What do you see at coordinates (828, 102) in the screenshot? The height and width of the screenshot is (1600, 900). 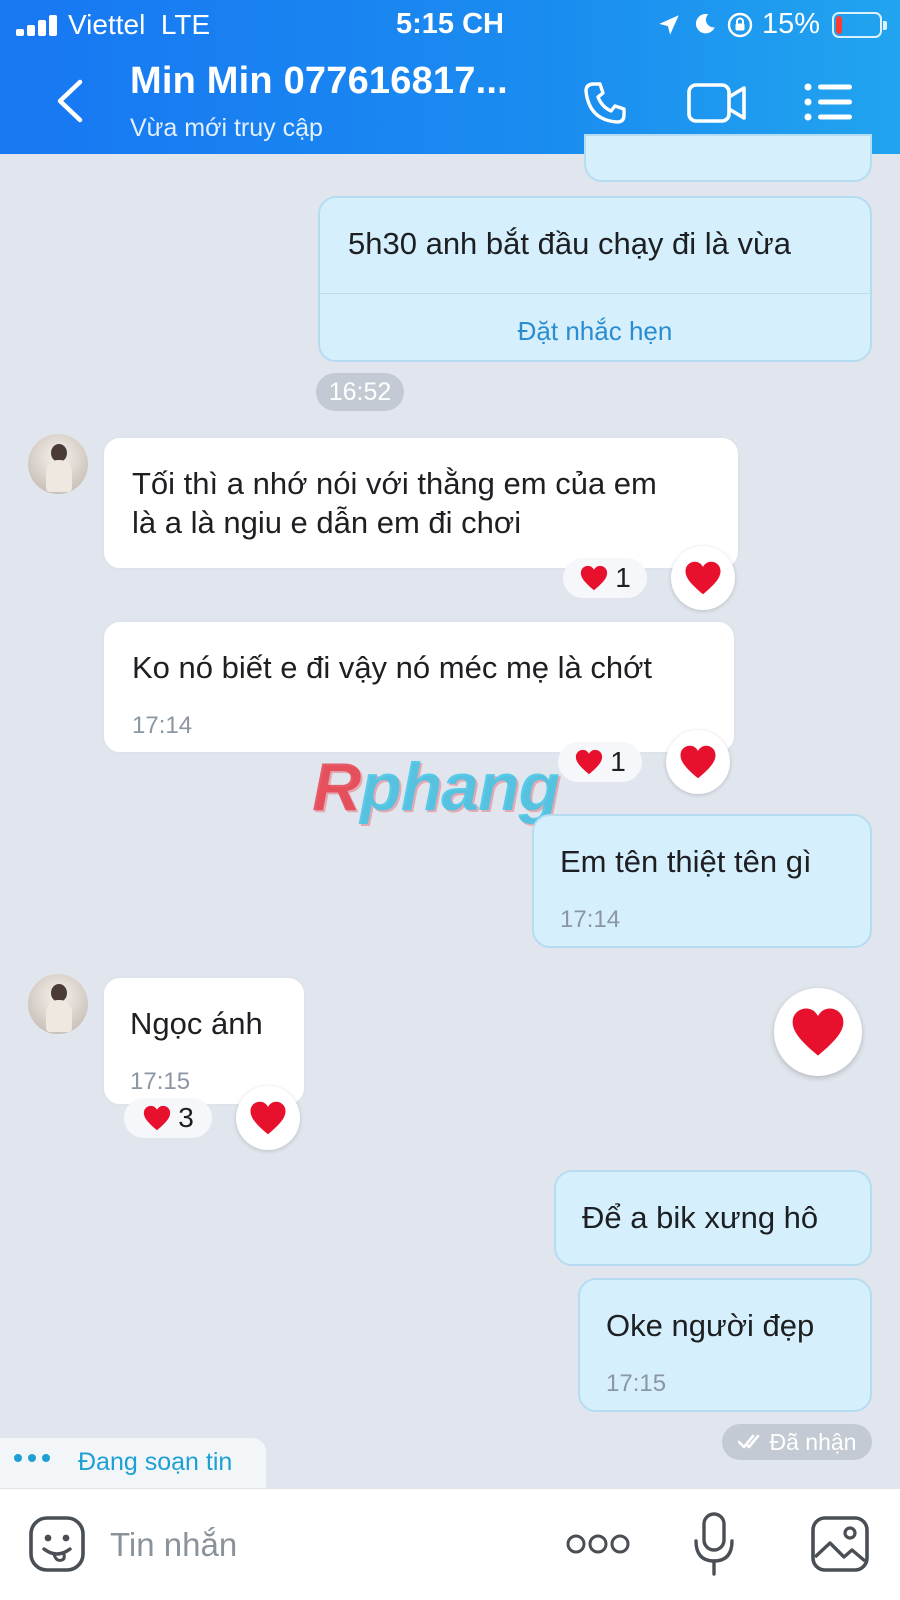 I see `list-menu-icon` at bounding box center [828, 102].